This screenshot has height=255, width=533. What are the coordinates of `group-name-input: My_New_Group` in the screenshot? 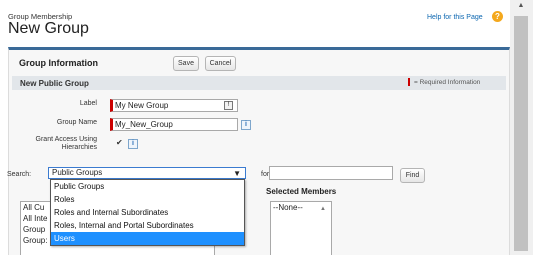 It's located at (174, 124).